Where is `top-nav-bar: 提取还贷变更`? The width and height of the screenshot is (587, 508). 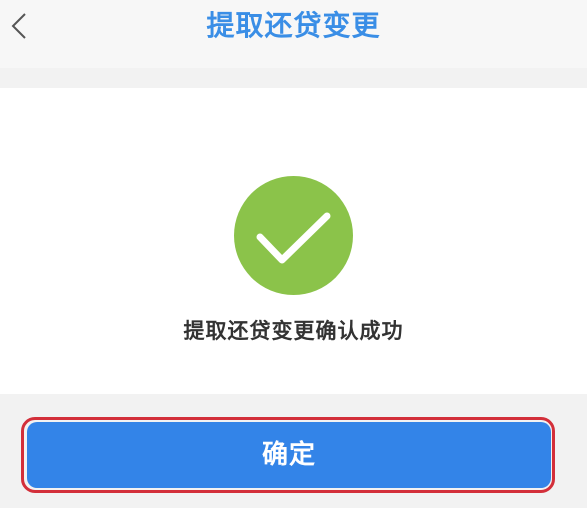 top-nav-bar: 提取还贷变更 is located at coordinates (293, 34).